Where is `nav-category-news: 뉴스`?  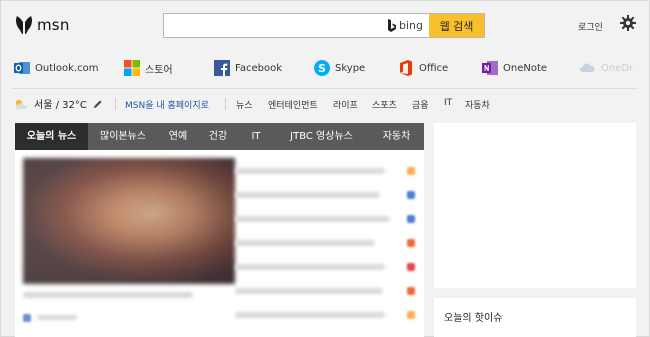
nav-category-news: 뉴스 is located at coordinates (244, 104).